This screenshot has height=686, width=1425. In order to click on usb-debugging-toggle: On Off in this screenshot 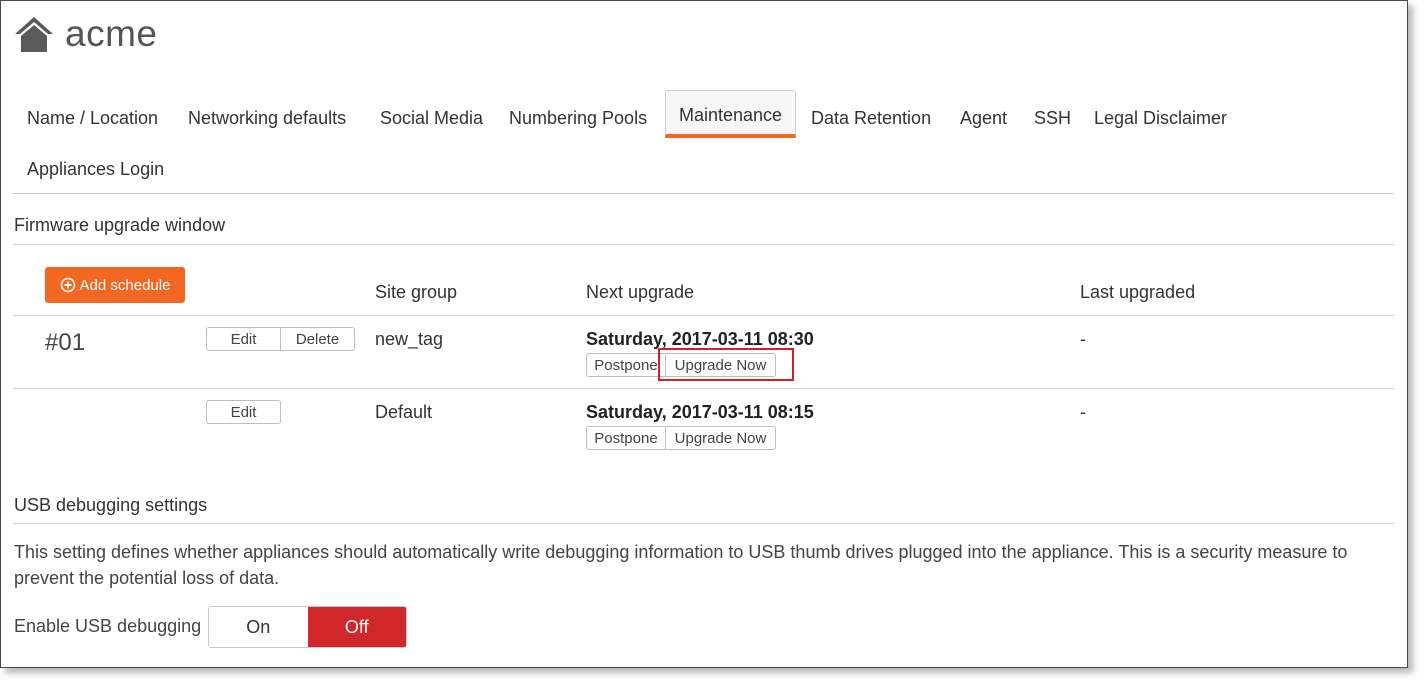, I will do `click(307, 627)`.